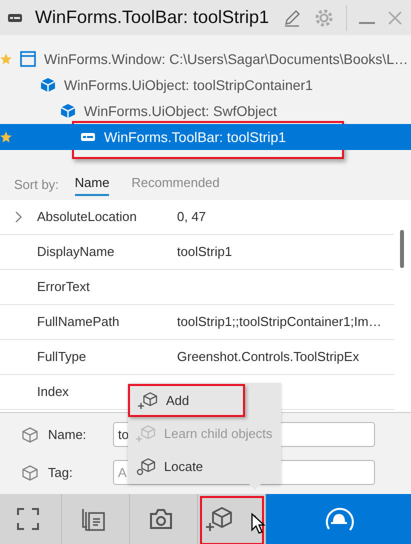 The width and height of the screenshot is (411, 544). I want to click on minimize-icon, so click(367, 23).